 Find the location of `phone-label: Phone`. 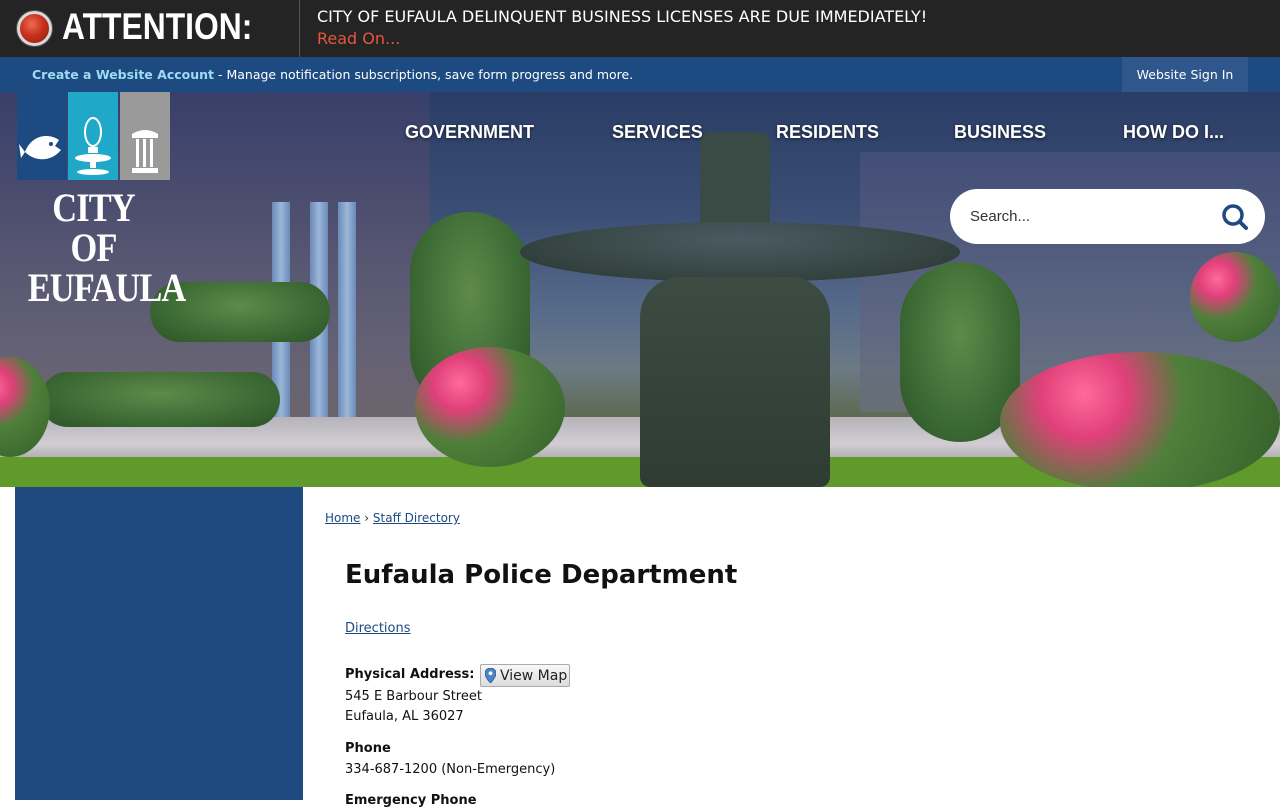

phone-label: Phone is located at coordinates (368, 748).